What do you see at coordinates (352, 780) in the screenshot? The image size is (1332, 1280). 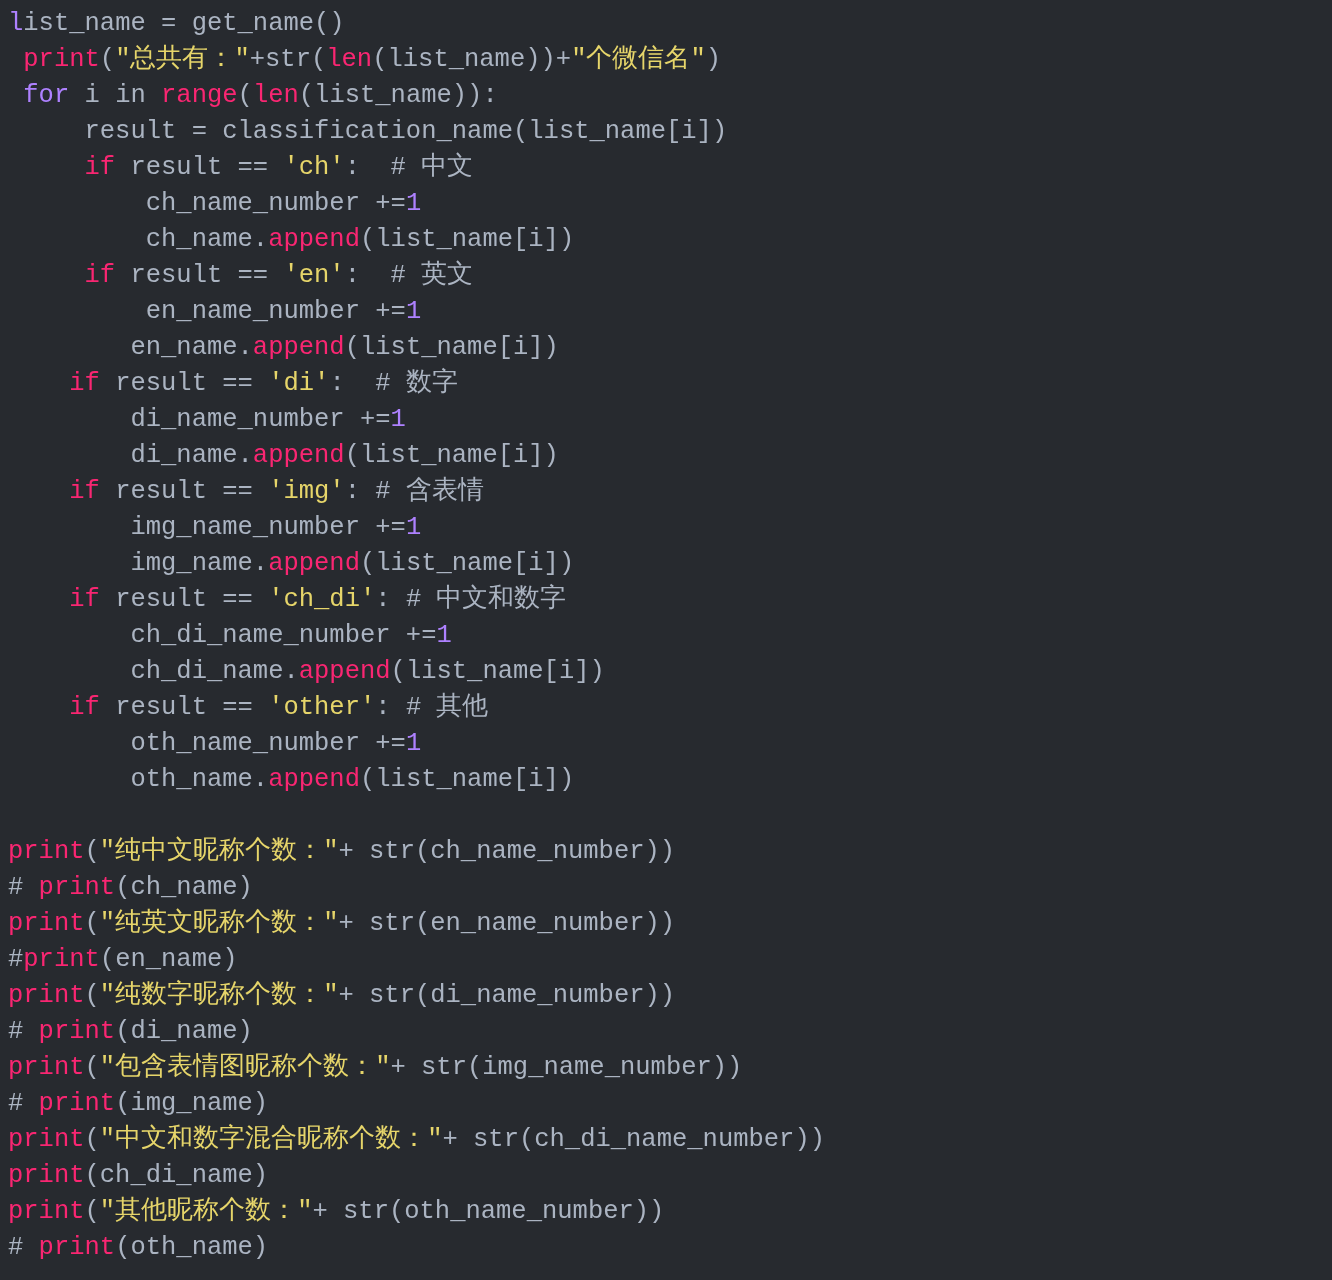 I see `code-line: oth_name.append(list_name[i])` at bounding box center [352, 780].